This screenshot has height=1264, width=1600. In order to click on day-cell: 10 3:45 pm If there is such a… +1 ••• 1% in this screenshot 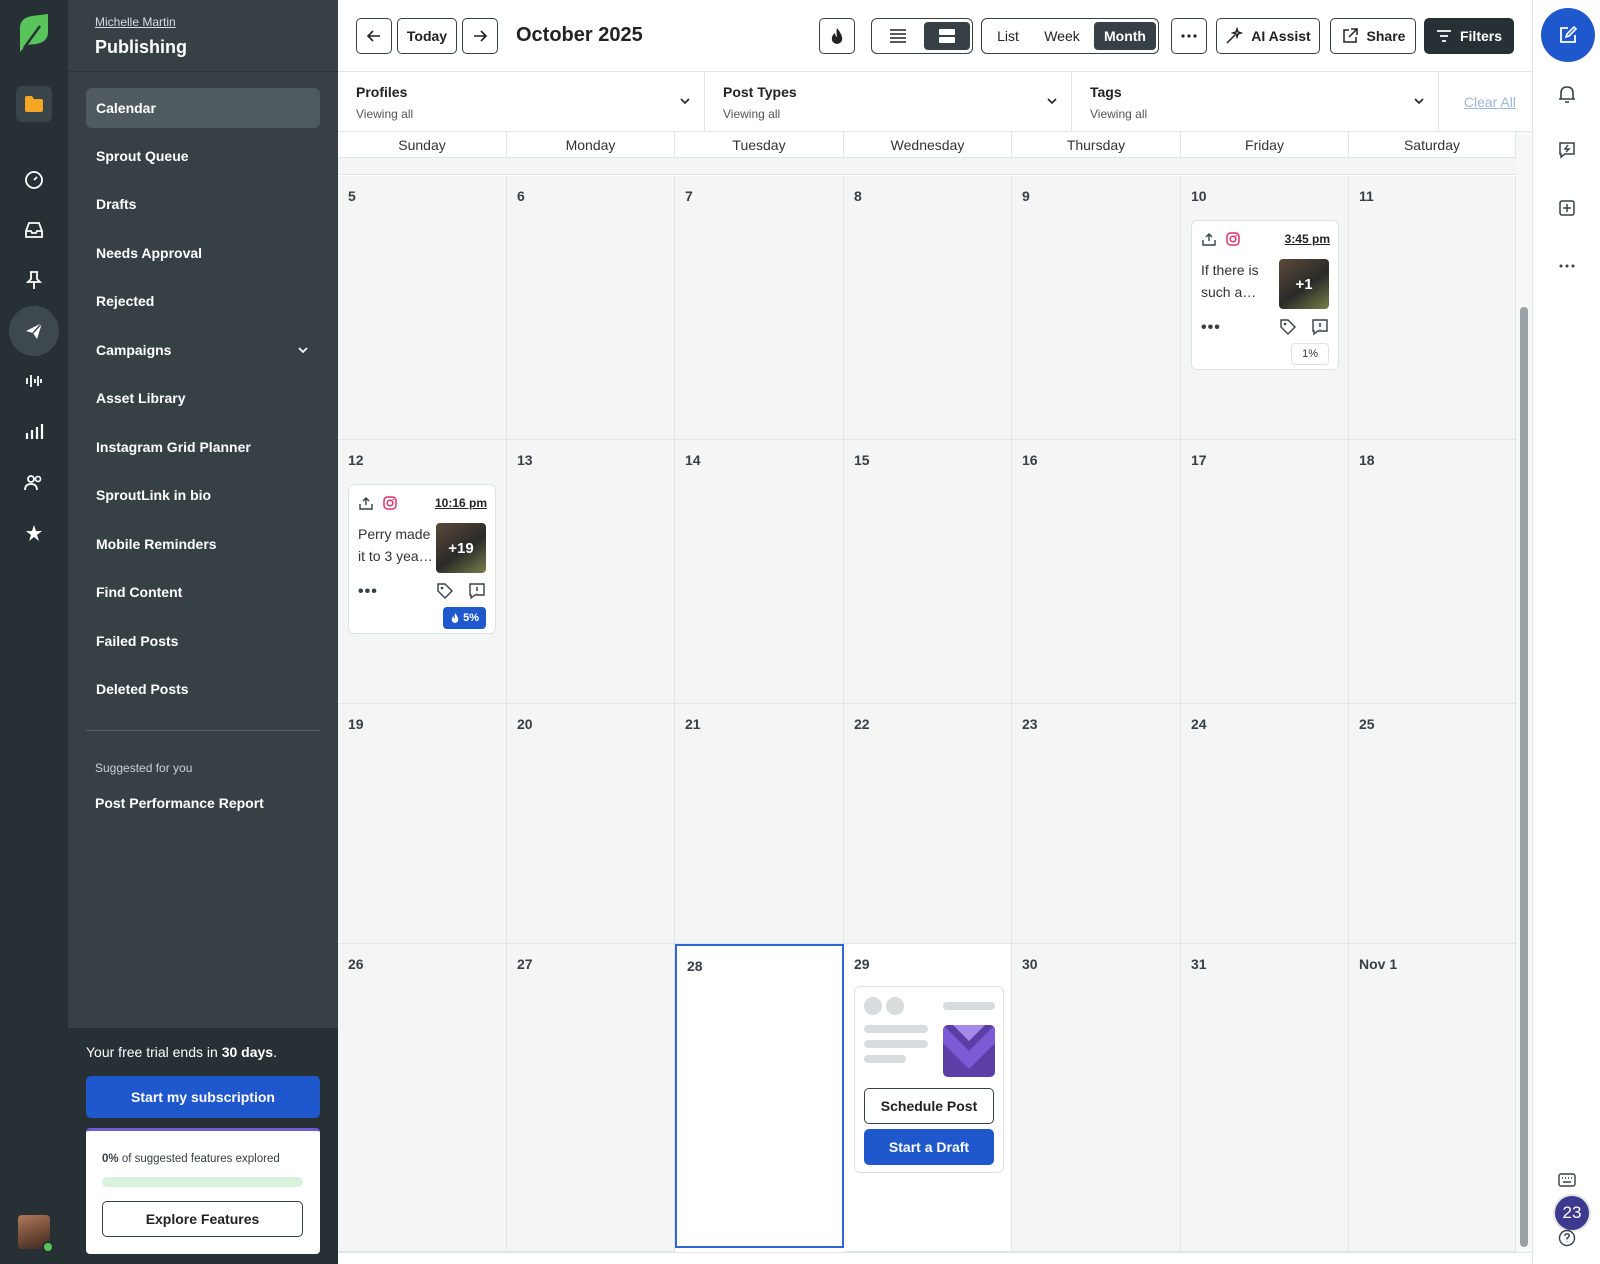, I will do `click(1265, 308)`.